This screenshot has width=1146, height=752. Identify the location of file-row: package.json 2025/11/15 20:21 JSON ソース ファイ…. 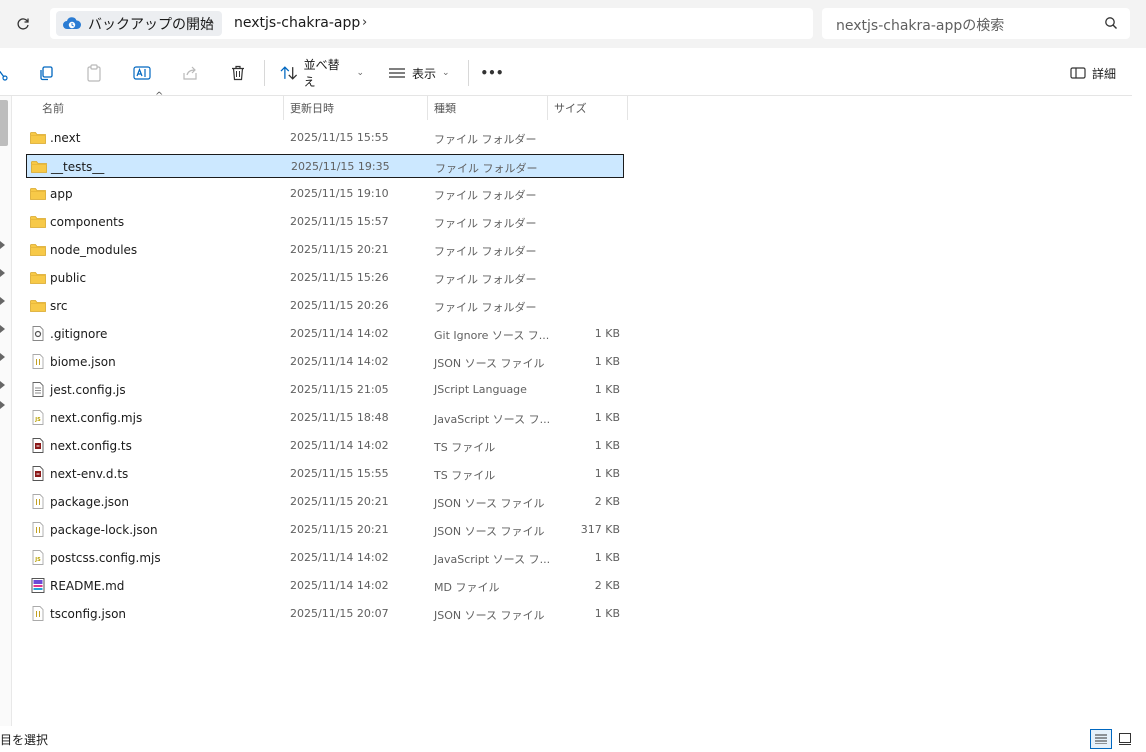
(325, 502).